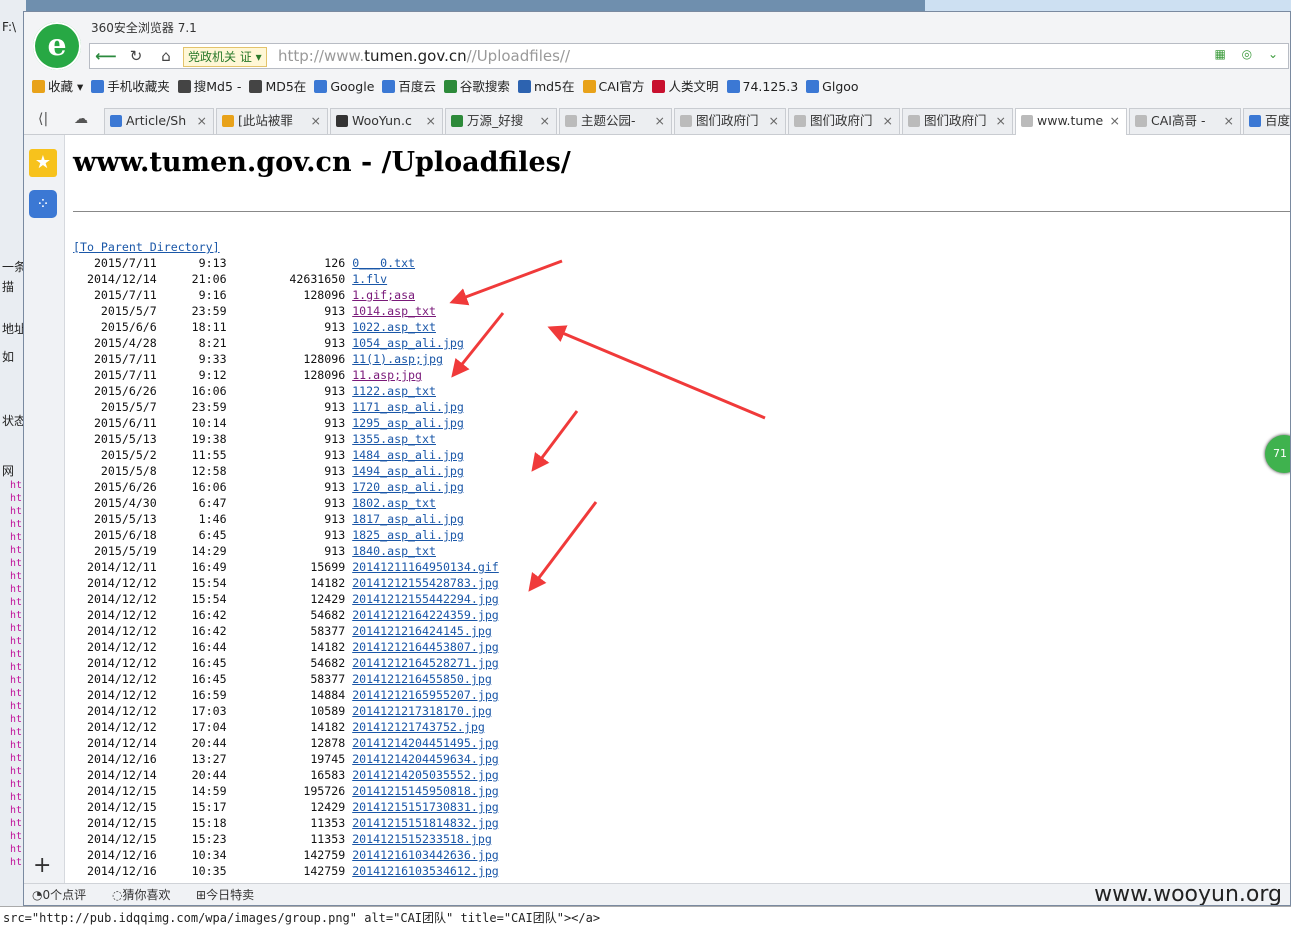  I want to click on listing-row: 2015/5/19 14:29 913 1840.asp_txt, so click(254, 551).